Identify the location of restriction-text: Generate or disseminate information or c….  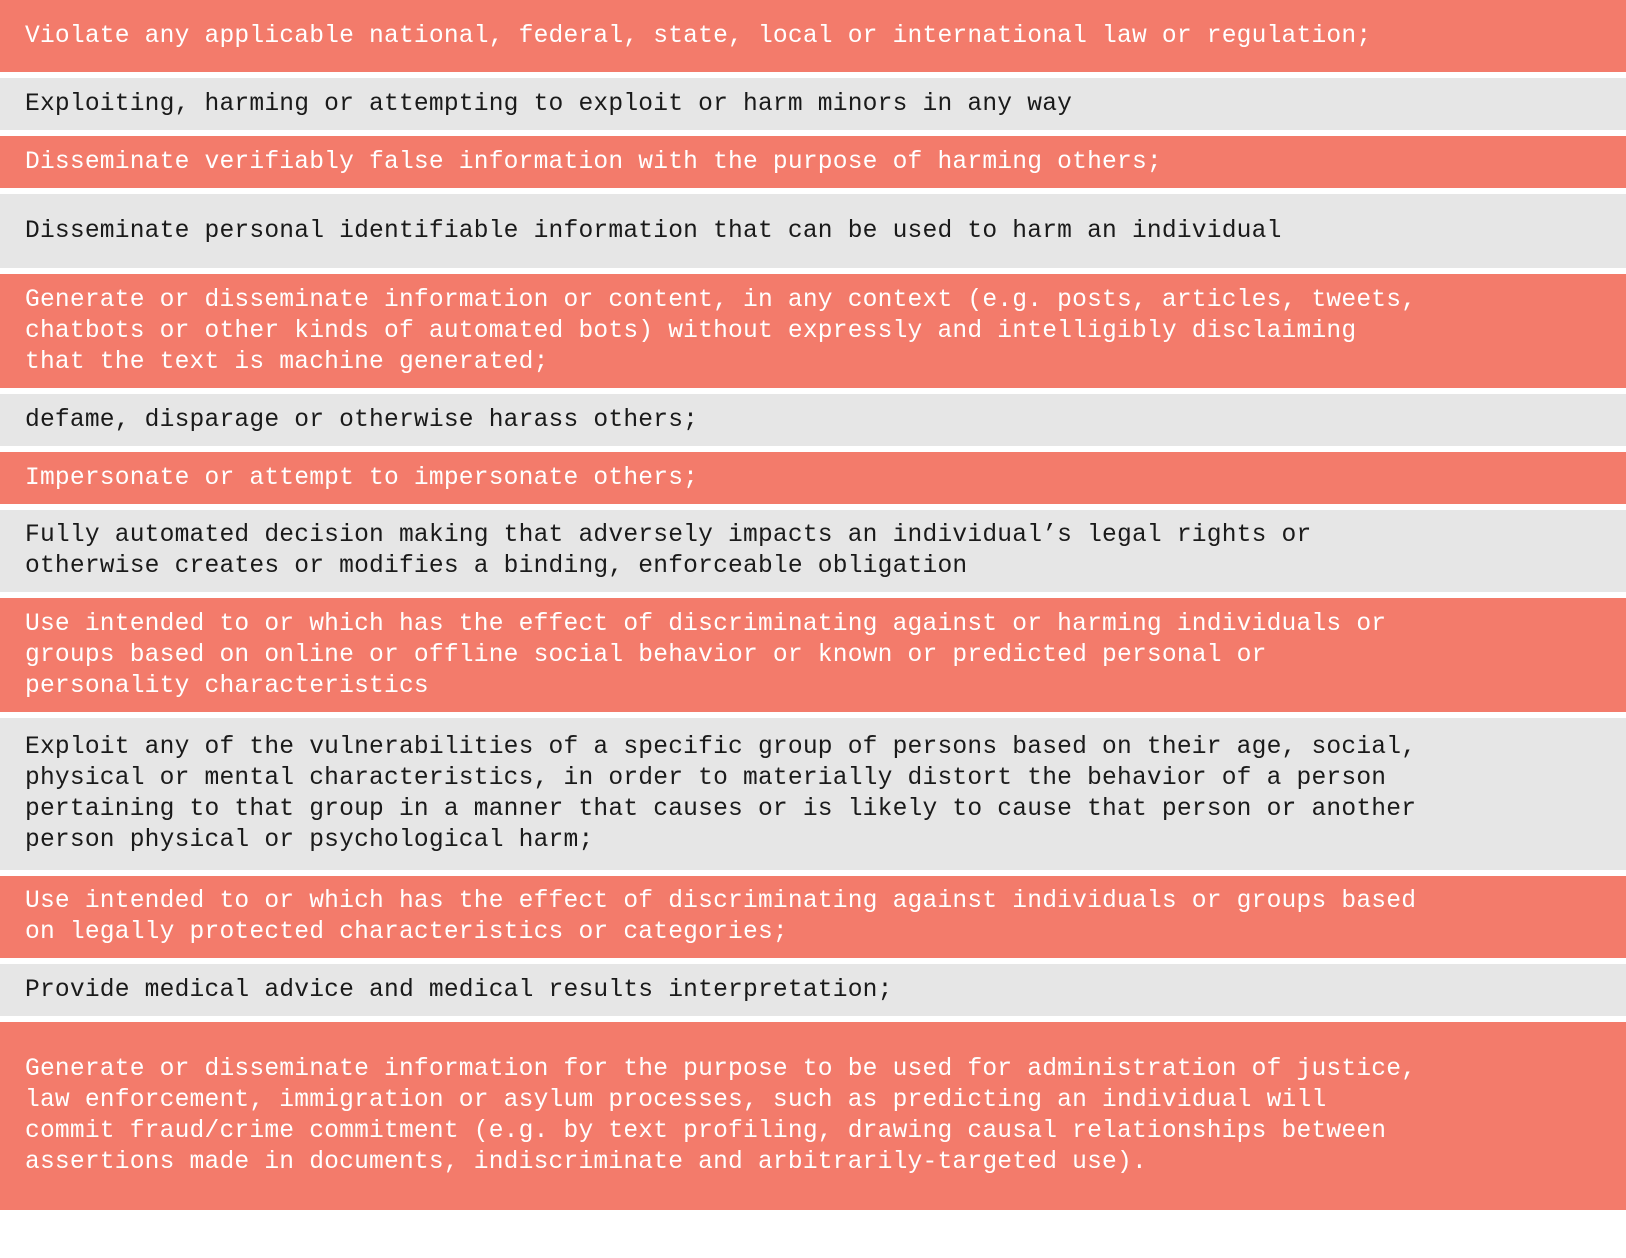
(721, 331).